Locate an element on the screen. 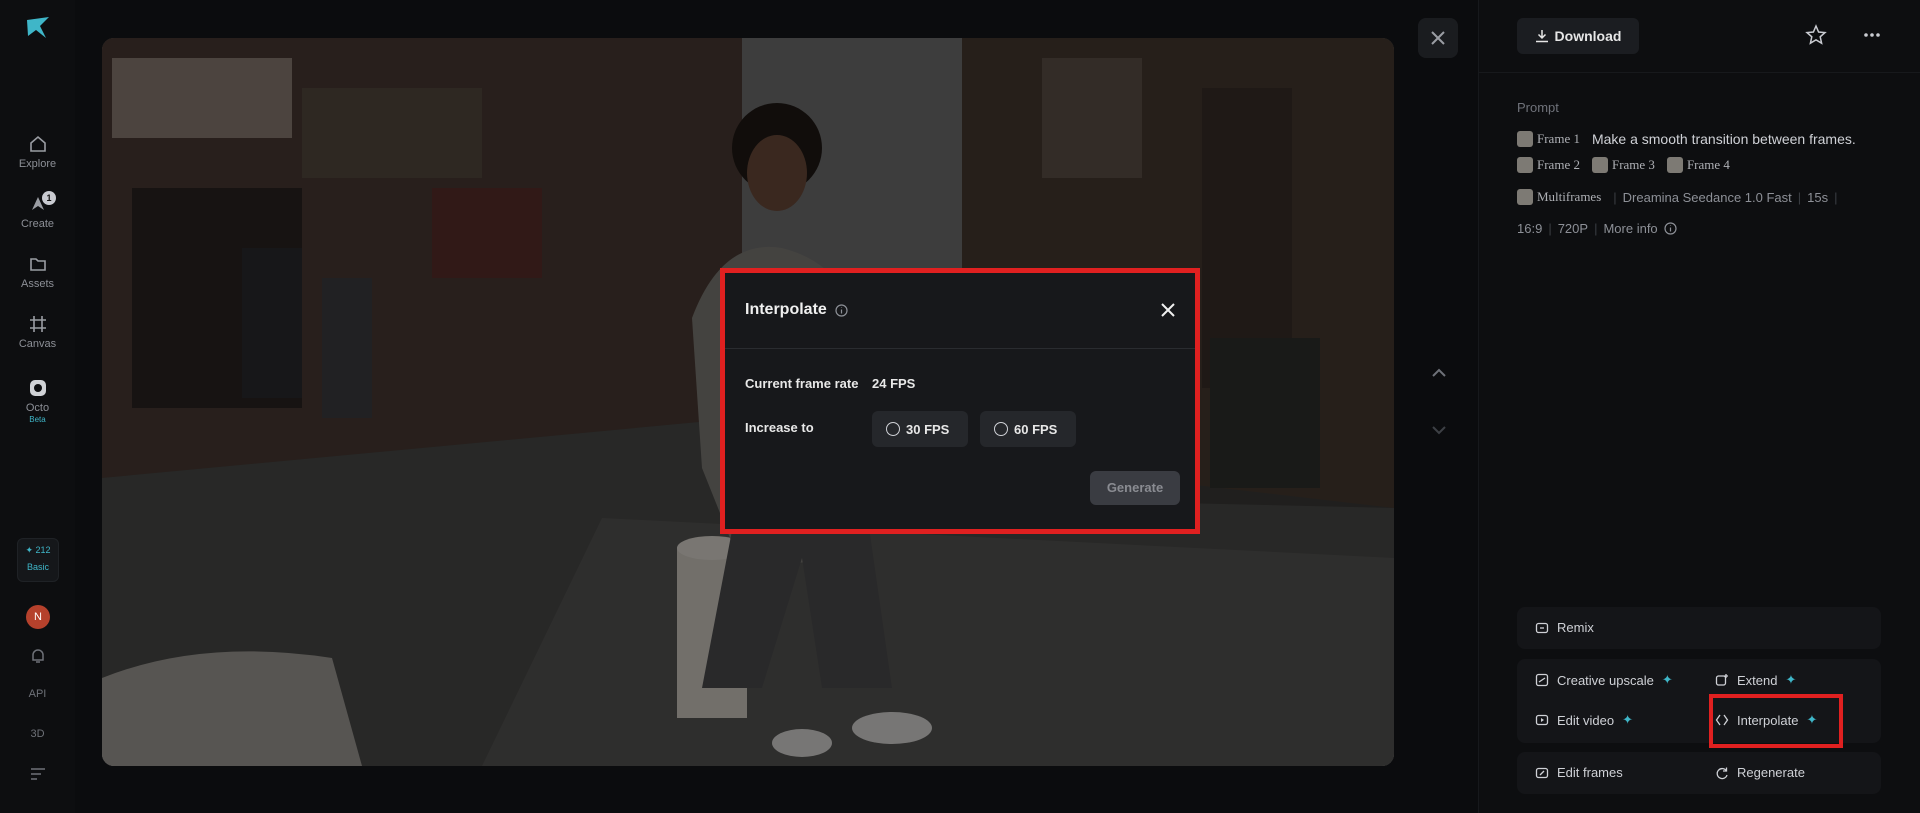  menu-icon is located at coordinates (38, 774).